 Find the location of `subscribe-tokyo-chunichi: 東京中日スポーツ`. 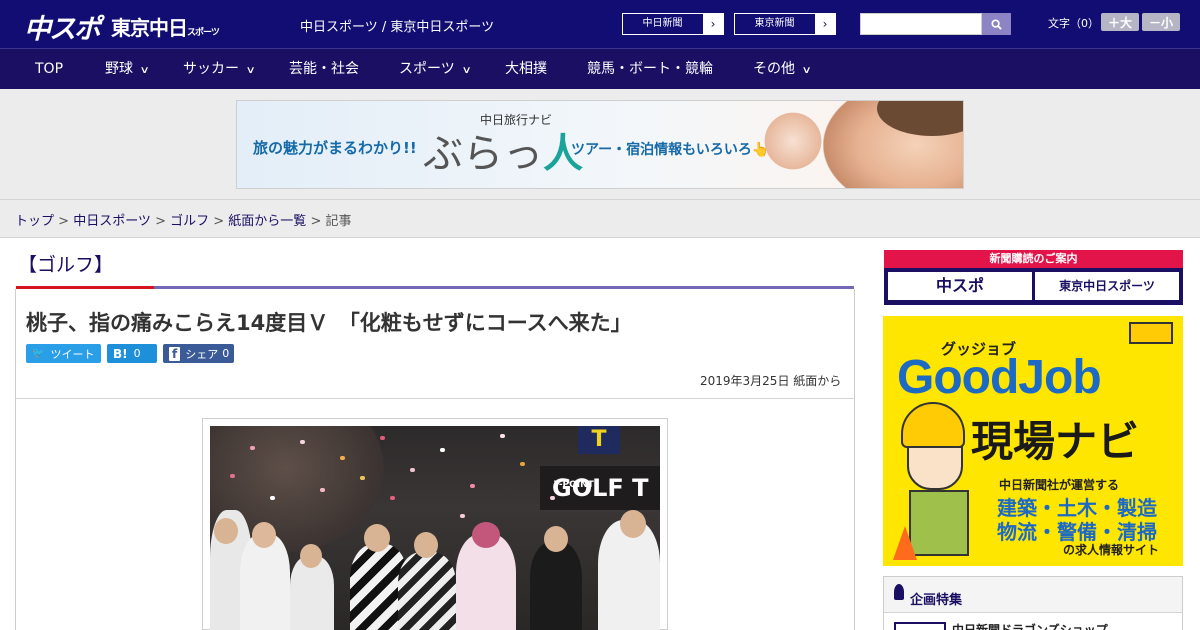

subscribe-tokyo-chunichi: 東京中日スポーツ is located at coordinates (1107, 286).